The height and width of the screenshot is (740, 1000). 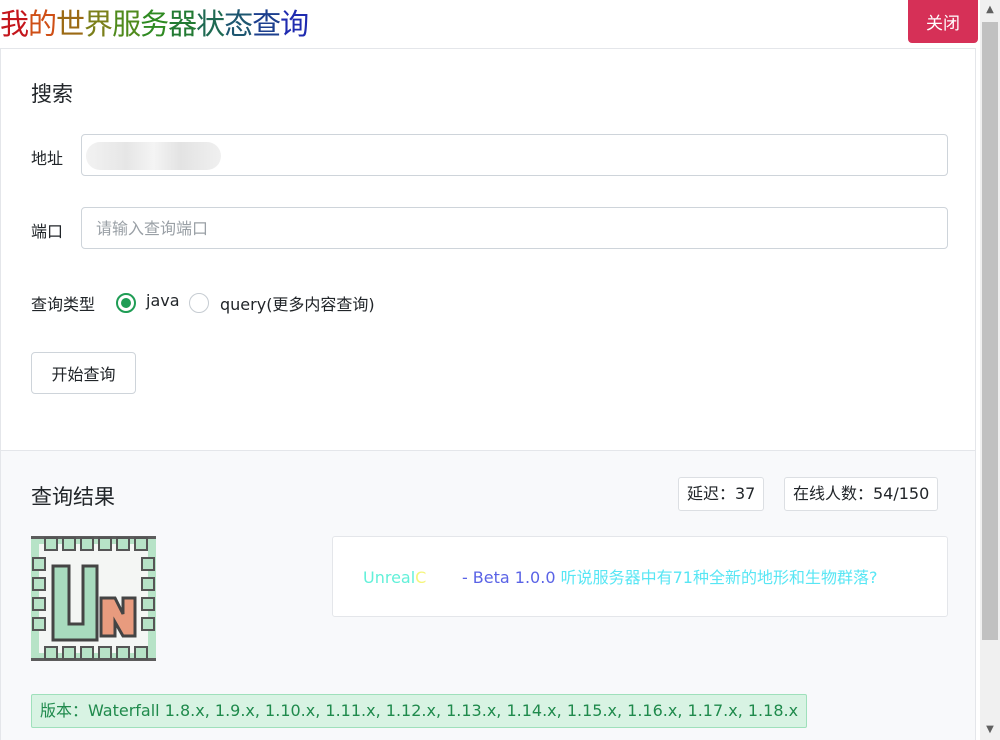 What do you see at coordinates (990, 730) in the screenshot?
I see `scroll-down-arrow-icon: ▼` at bounding box center [990, 730].